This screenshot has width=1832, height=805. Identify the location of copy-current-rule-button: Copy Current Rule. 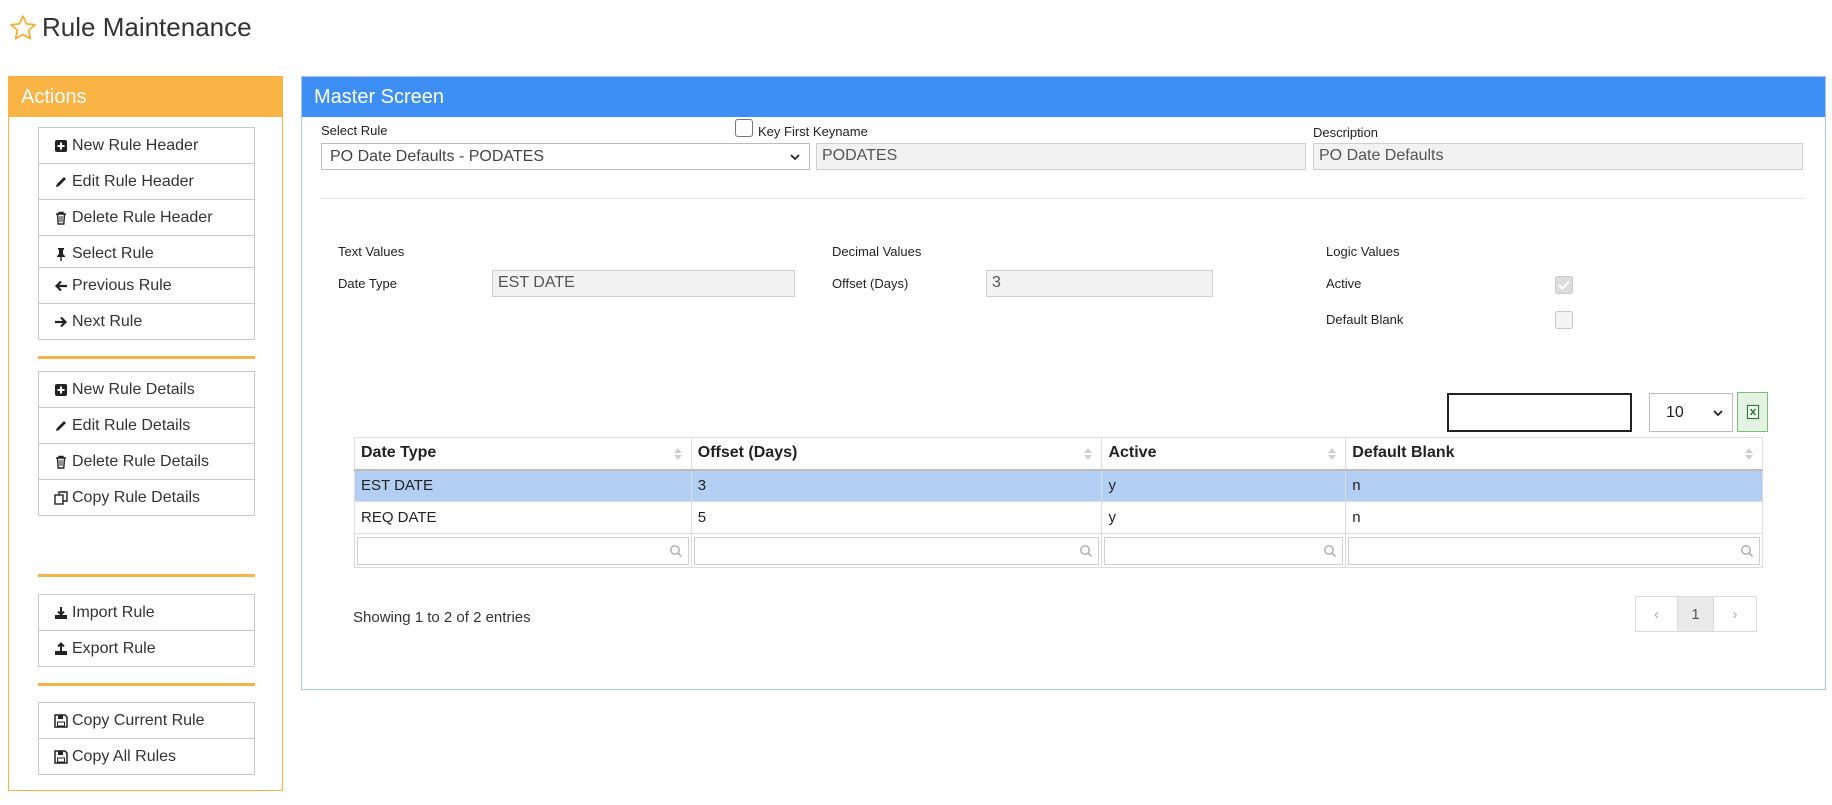
(146, 720).